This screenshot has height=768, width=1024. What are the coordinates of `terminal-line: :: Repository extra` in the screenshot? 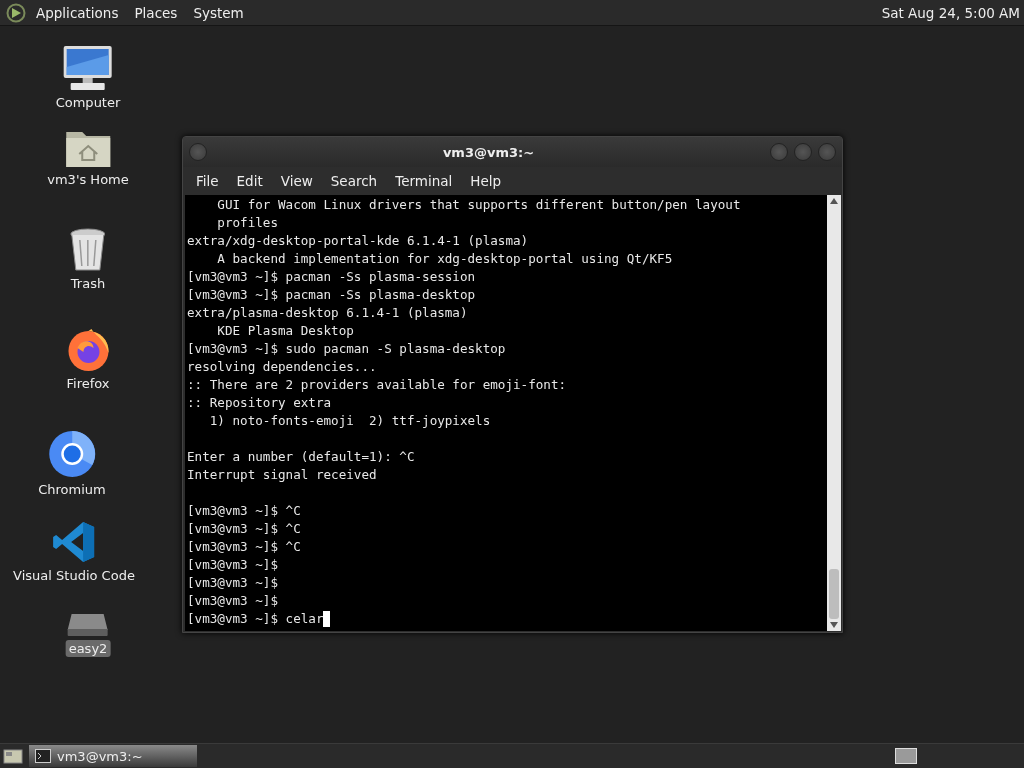 It's located at (259, 403).